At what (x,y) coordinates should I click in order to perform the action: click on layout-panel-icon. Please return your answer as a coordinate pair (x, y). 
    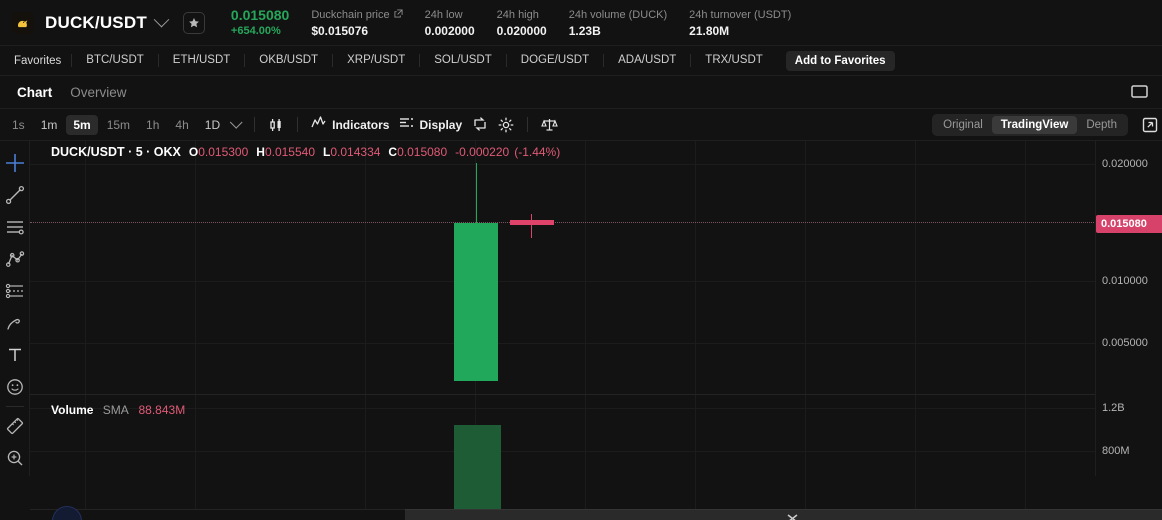
    Looking at the image, I should click on (1139, 94).